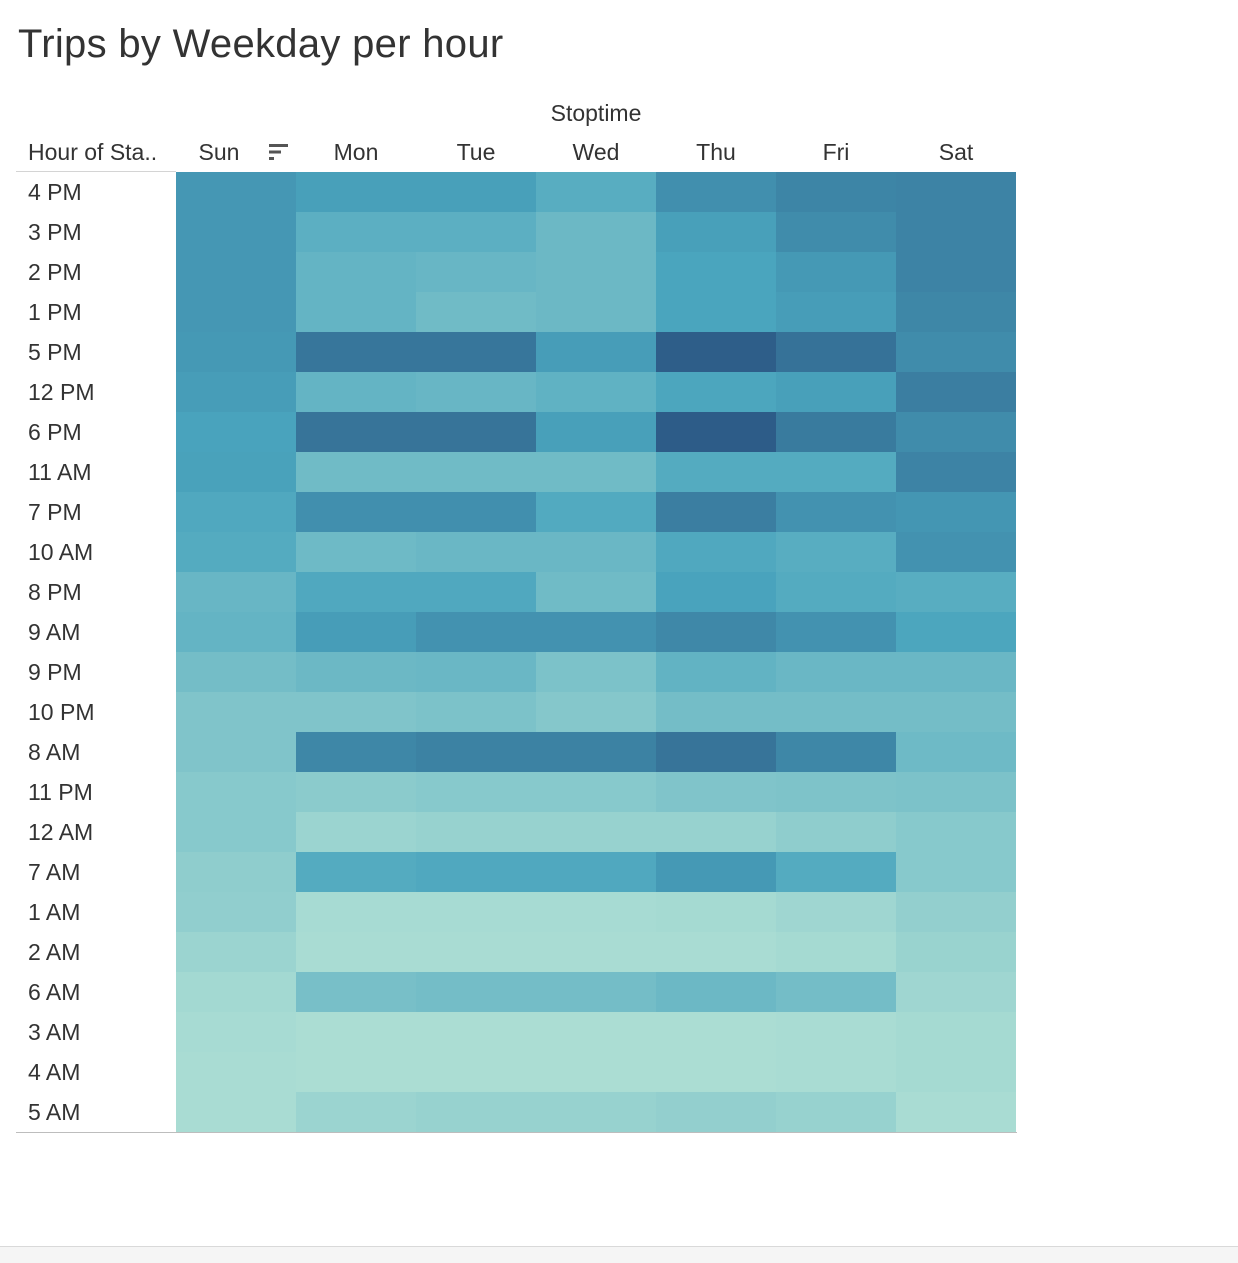  Describe the element at coordinates (956, 232) in the screenshot. I see `heatmap-cell-sat-3-pm` at that location.